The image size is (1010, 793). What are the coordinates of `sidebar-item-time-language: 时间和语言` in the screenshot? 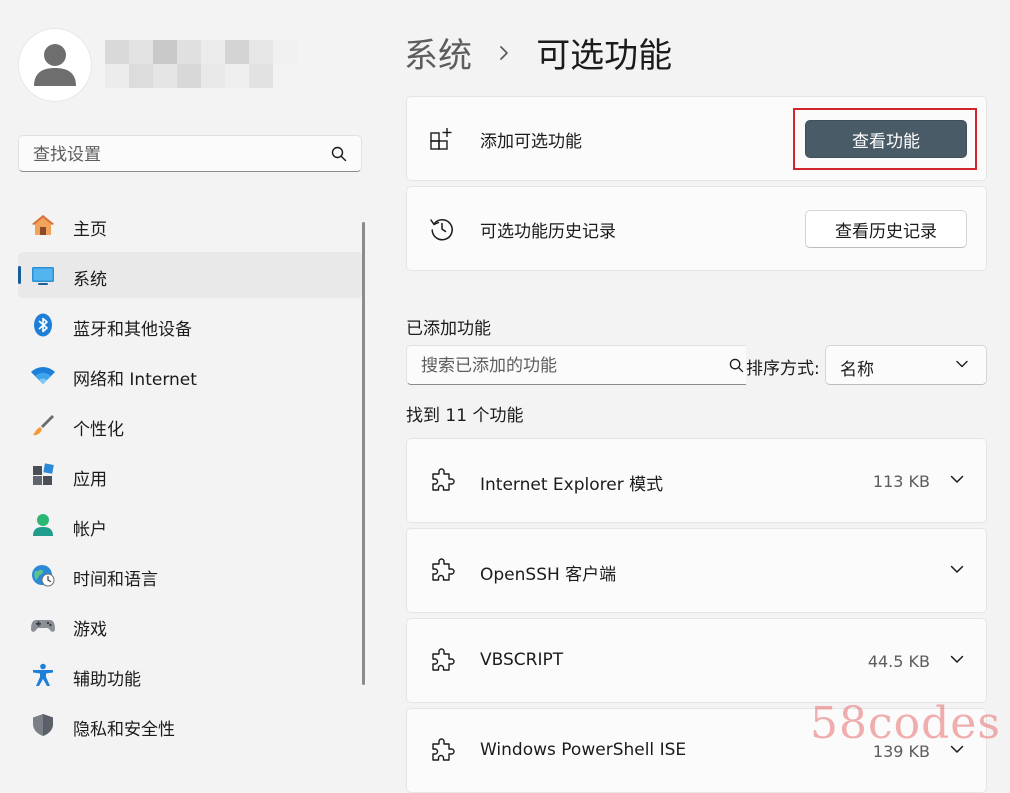 It's located at (190, 575).